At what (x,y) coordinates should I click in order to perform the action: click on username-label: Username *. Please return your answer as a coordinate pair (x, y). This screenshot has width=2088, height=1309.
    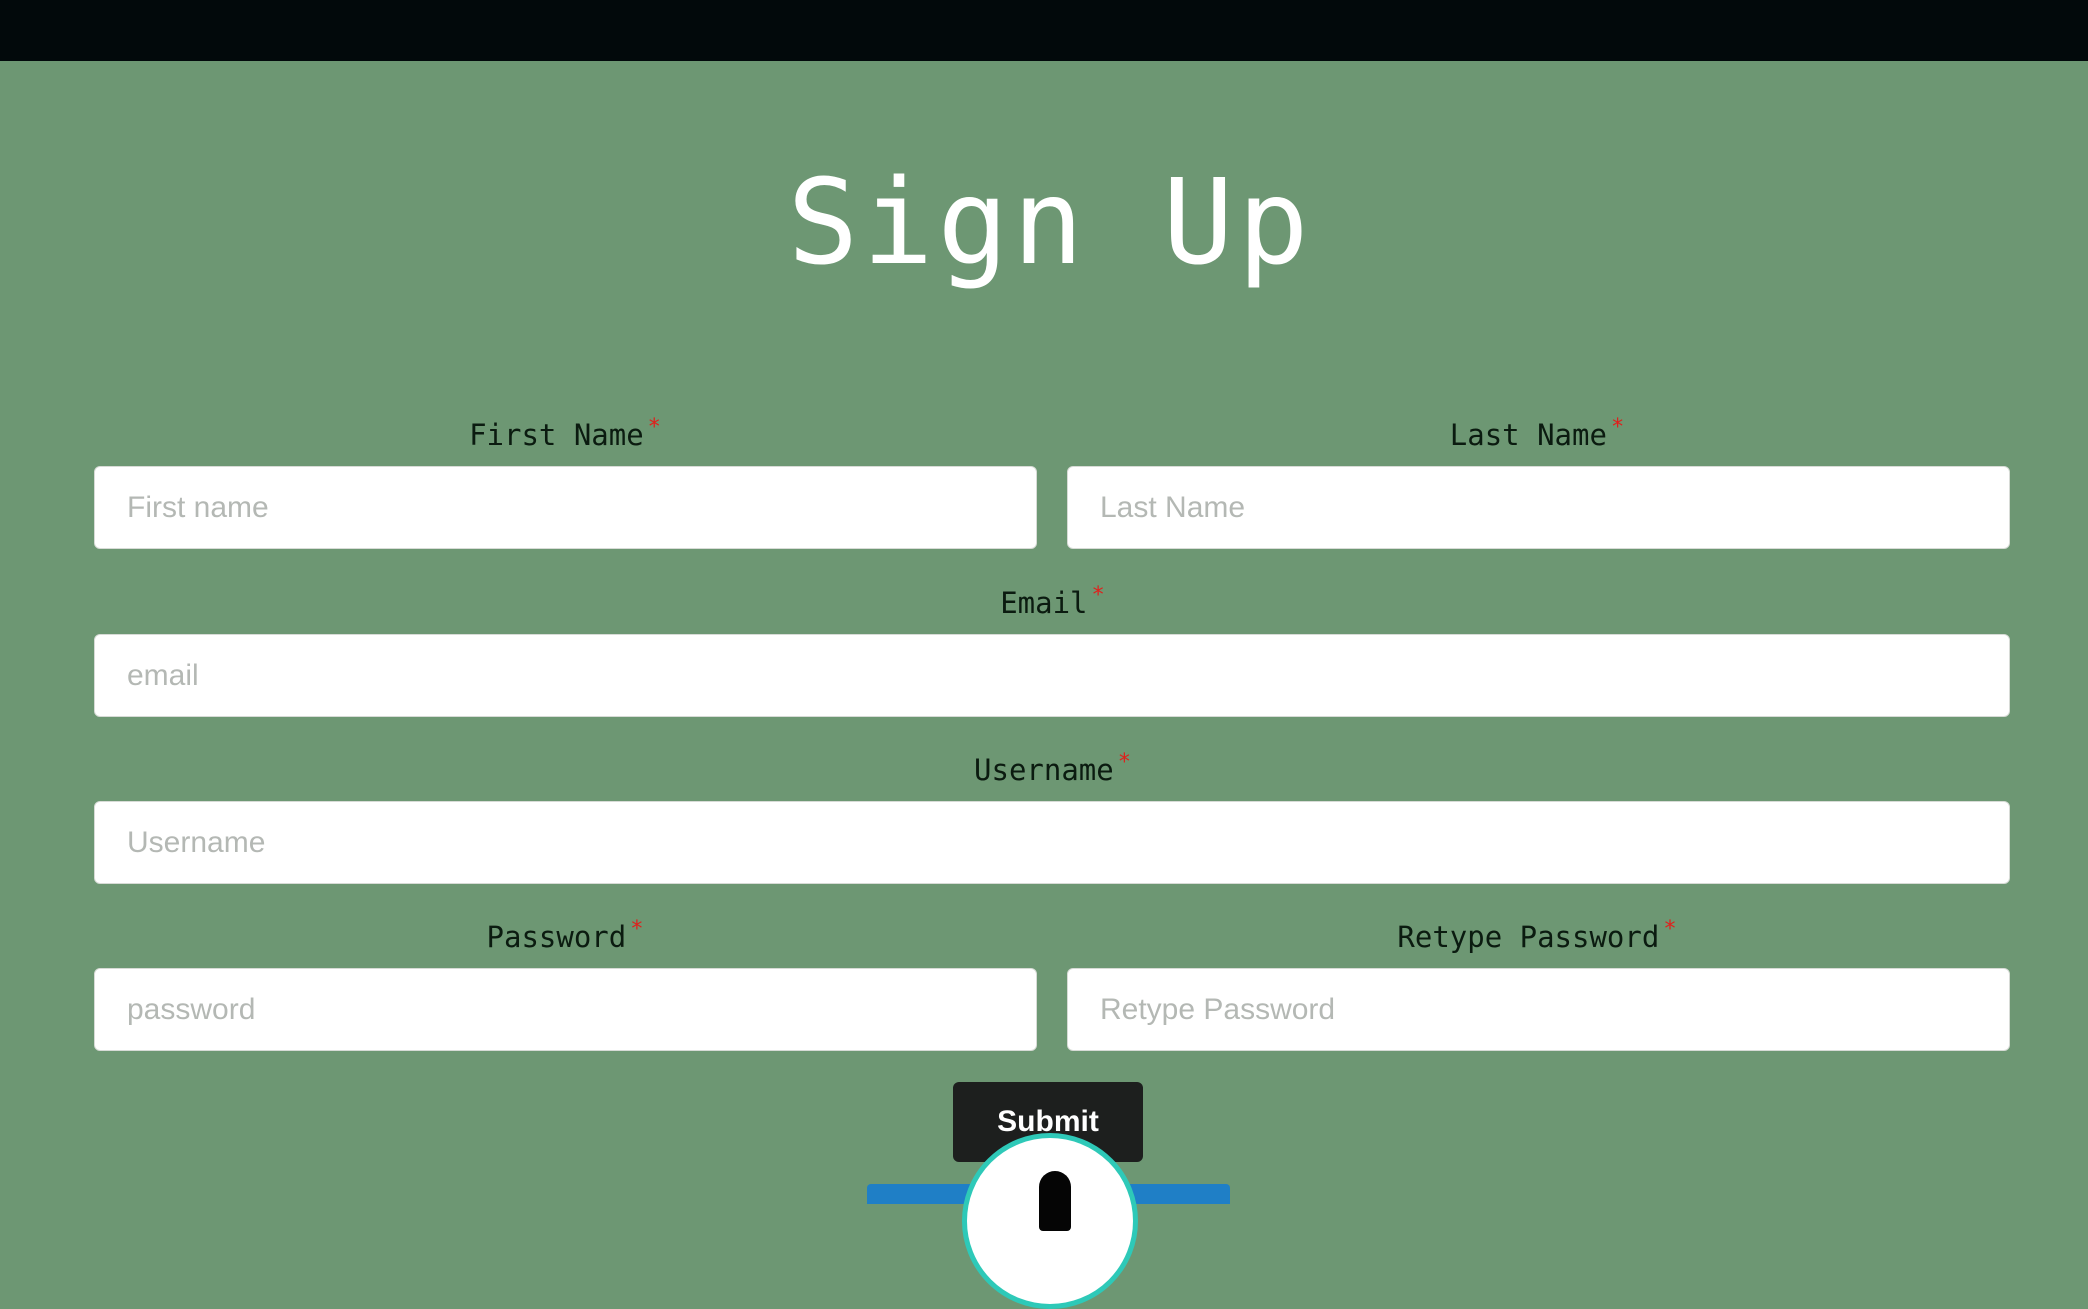
    Looking at the image, I should click on (1052, 769).